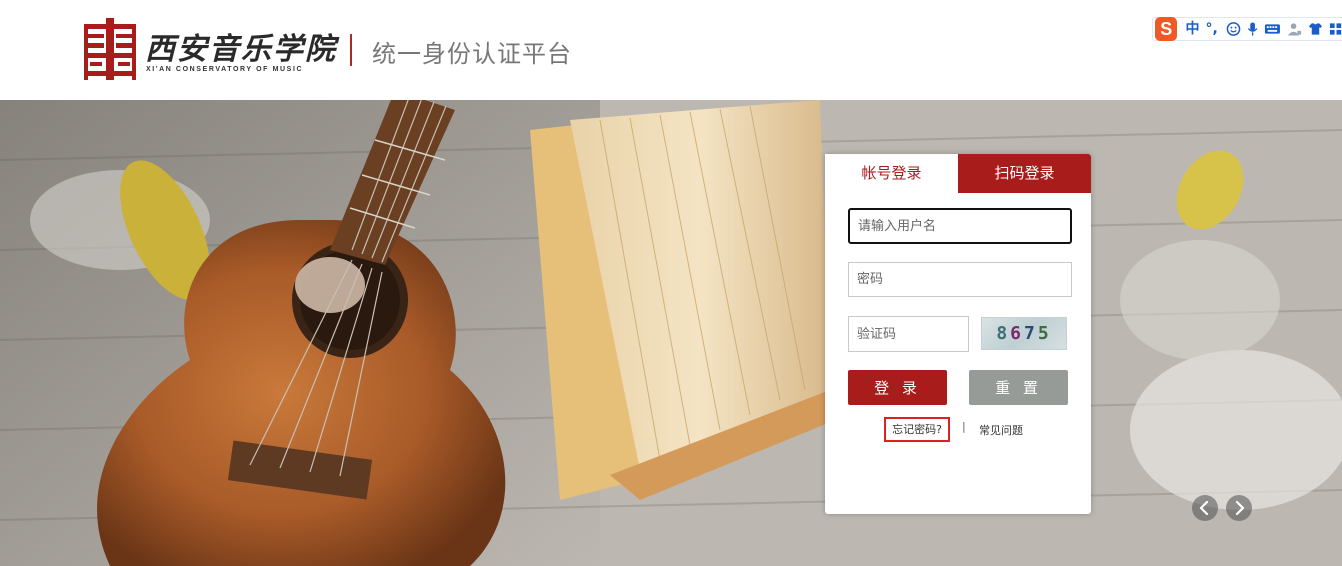 This screenshot has height=566, width=1342. What do you see at coordinates (960, 226) in the screenshot?
I see `username-input` at bounding box center [960, 226].